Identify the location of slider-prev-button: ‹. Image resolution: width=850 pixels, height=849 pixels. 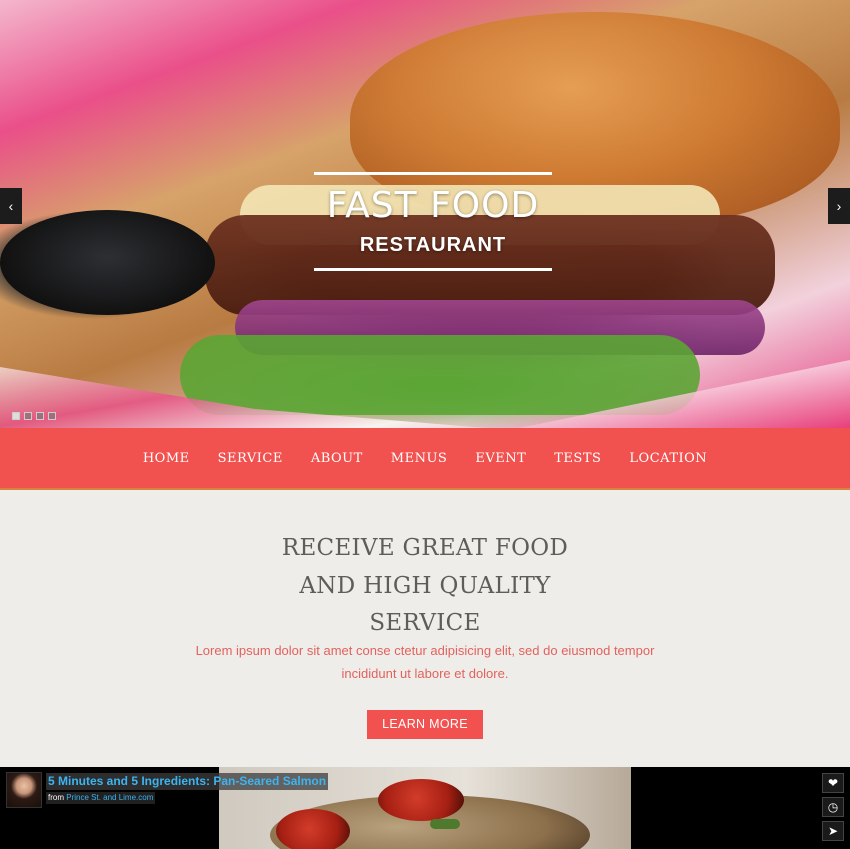
(11, 206).